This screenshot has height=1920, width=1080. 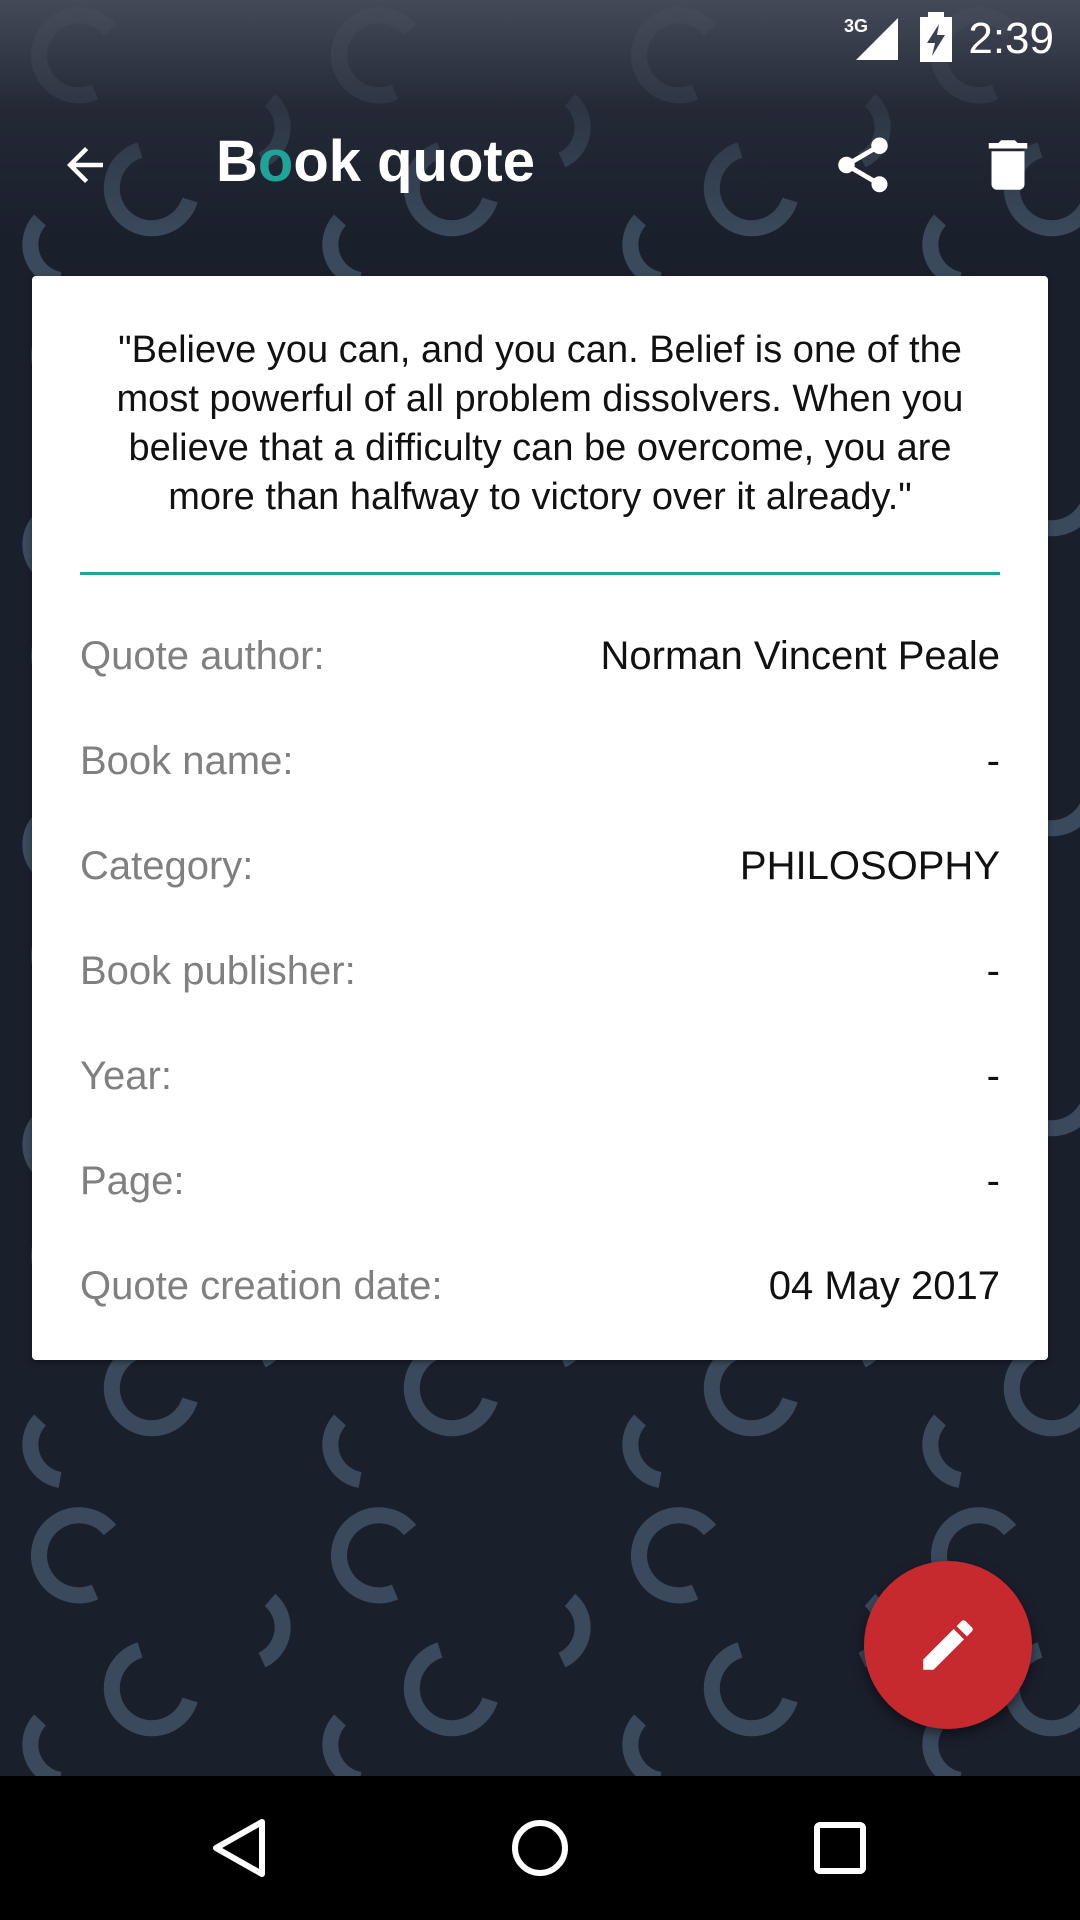 I want to click on detail-label: Year:, so click(x=126, y=1076).